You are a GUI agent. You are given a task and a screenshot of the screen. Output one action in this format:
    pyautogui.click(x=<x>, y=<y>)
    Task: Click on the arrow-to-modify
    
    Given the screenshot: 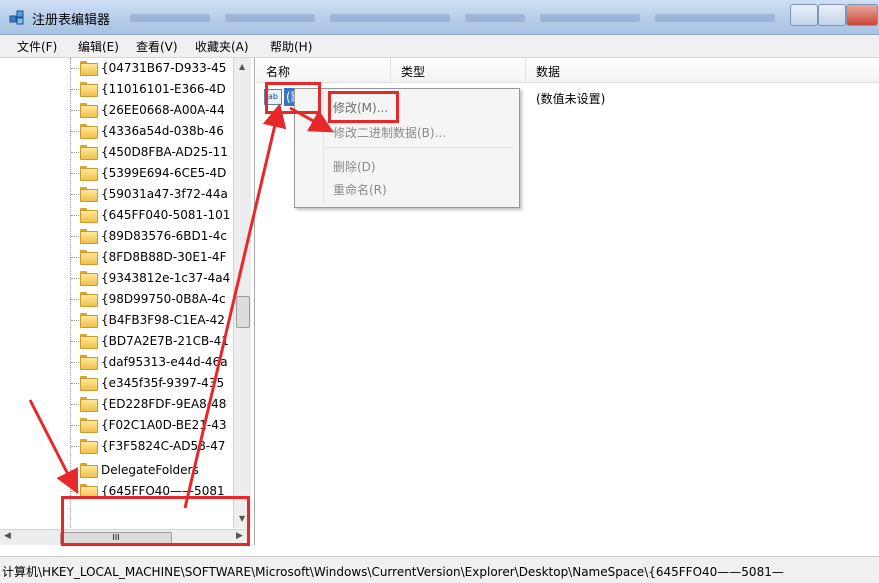 What is the action you would take?
    pyautogui.click(x=311, y=119)
    